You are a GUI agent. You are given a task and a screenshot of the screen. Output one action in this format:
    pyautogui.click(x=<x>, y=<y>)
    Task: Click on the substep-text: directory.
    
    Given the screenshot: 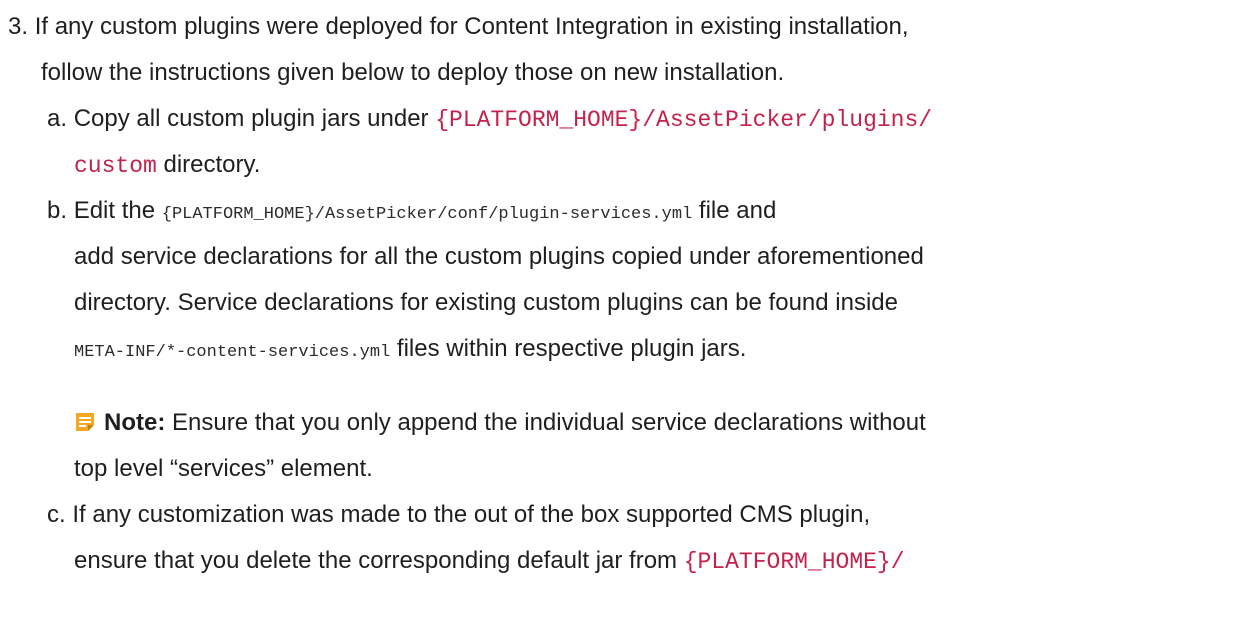 What is the action you would take?
    pyautogui.click(x=208, y=164)
    